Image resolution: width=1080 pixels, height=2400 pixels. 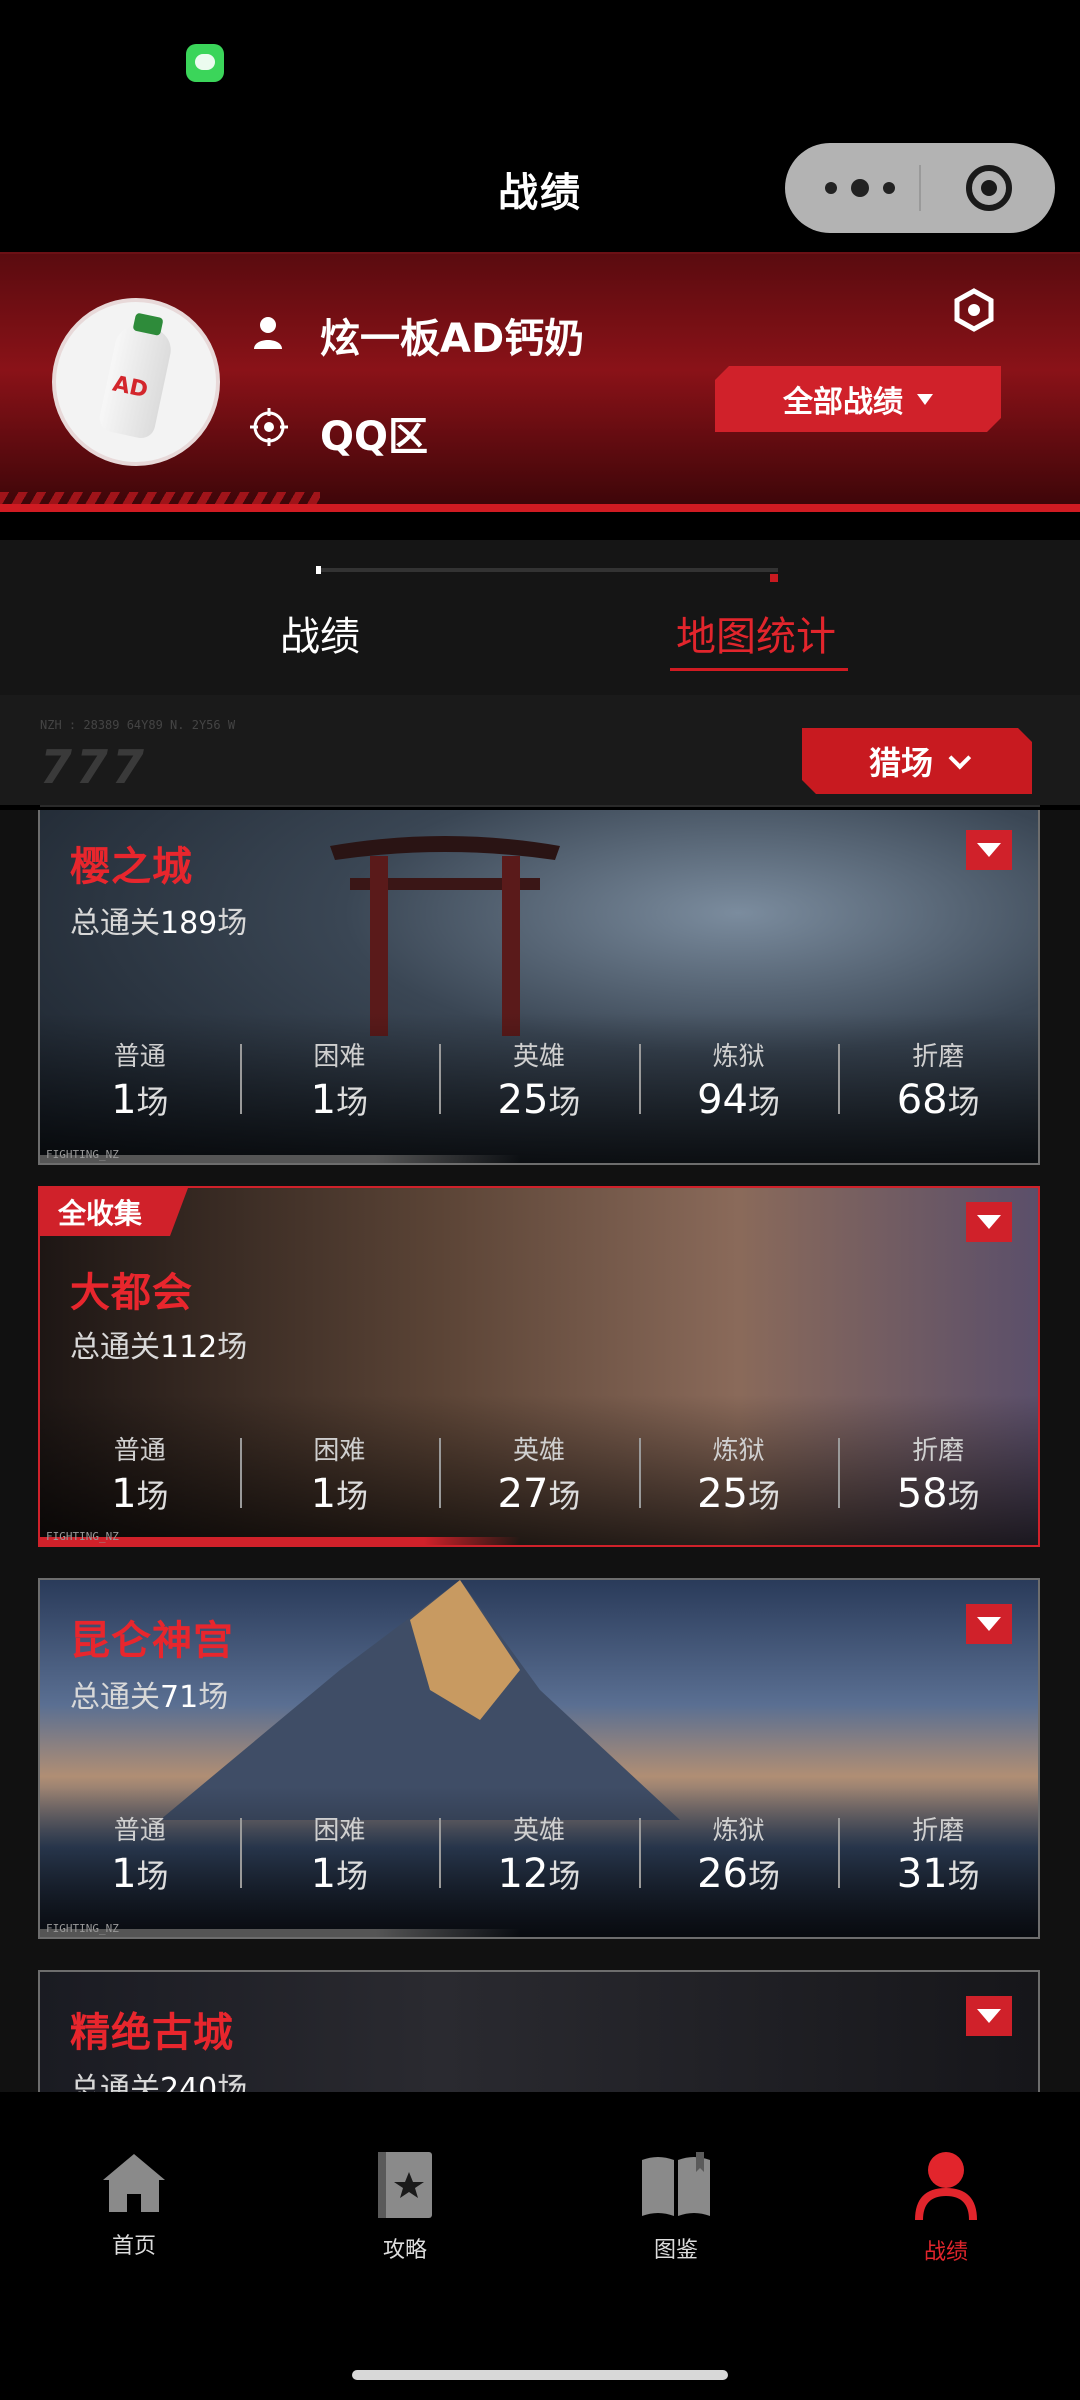 What do you see at coordinates (452, 339) in the screenshot?
I see `nickname: 炫一板AD钙奶` at bounding box center [452, 339].